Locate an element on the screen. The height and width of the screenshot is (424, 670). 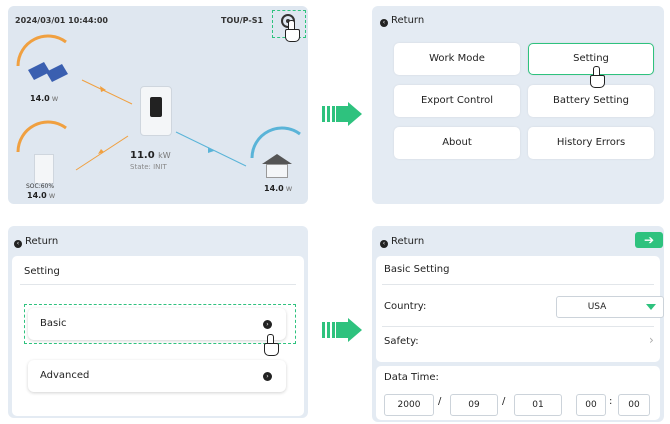
next-button: ➔ is located at coordinates (649, 240).